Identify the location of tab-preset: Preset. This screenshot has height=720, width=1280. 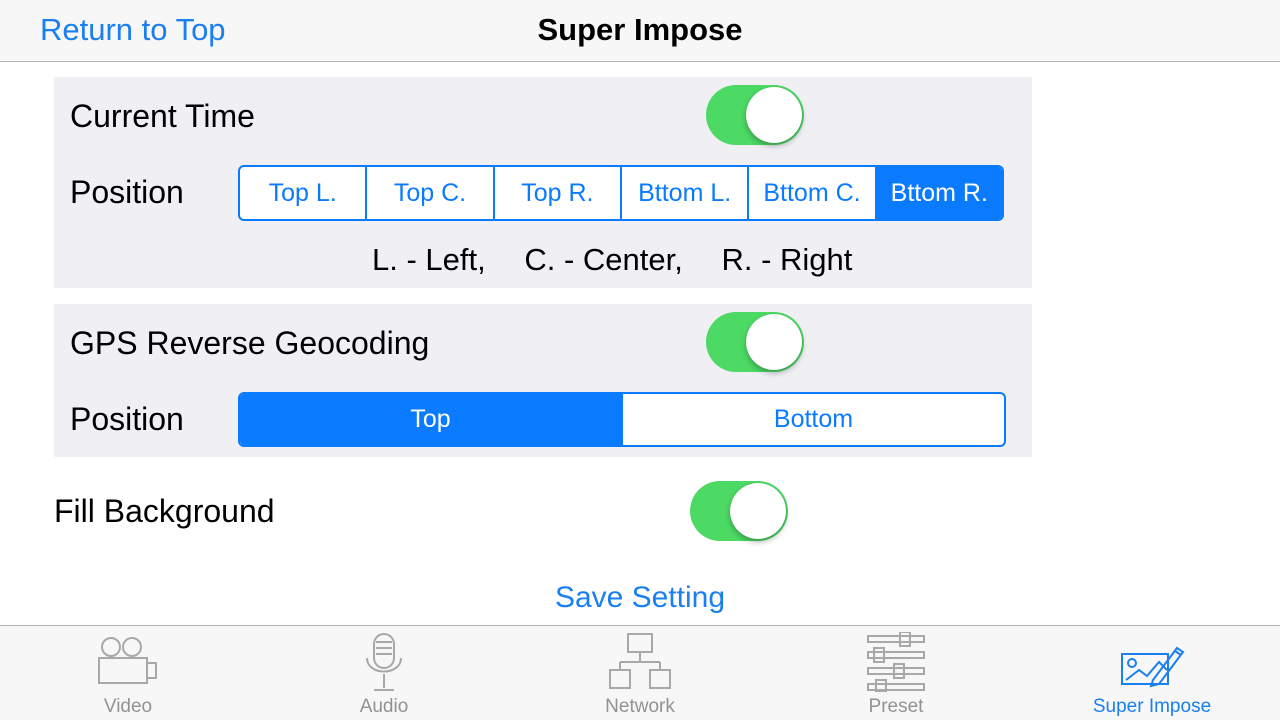
(896, 673).